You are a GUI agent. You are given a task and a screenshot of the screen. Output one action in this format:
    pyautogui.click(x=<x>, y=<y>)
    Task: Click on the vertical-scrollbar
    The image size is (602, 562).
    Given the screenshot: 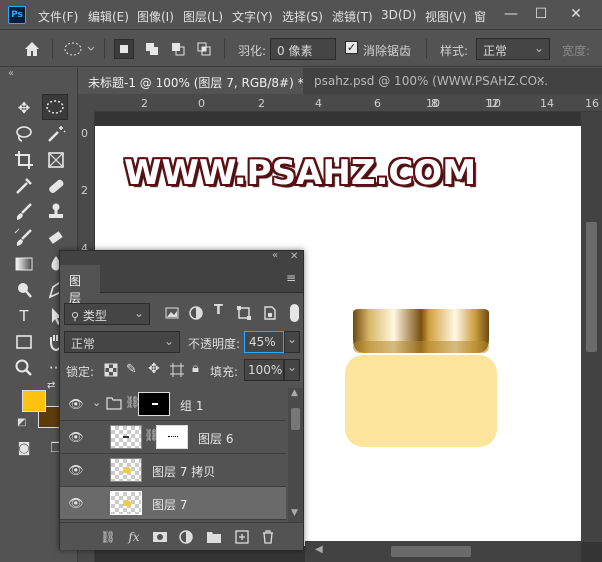 What is the action you would take?
    pyautogui.click(x=591, y=327)
    